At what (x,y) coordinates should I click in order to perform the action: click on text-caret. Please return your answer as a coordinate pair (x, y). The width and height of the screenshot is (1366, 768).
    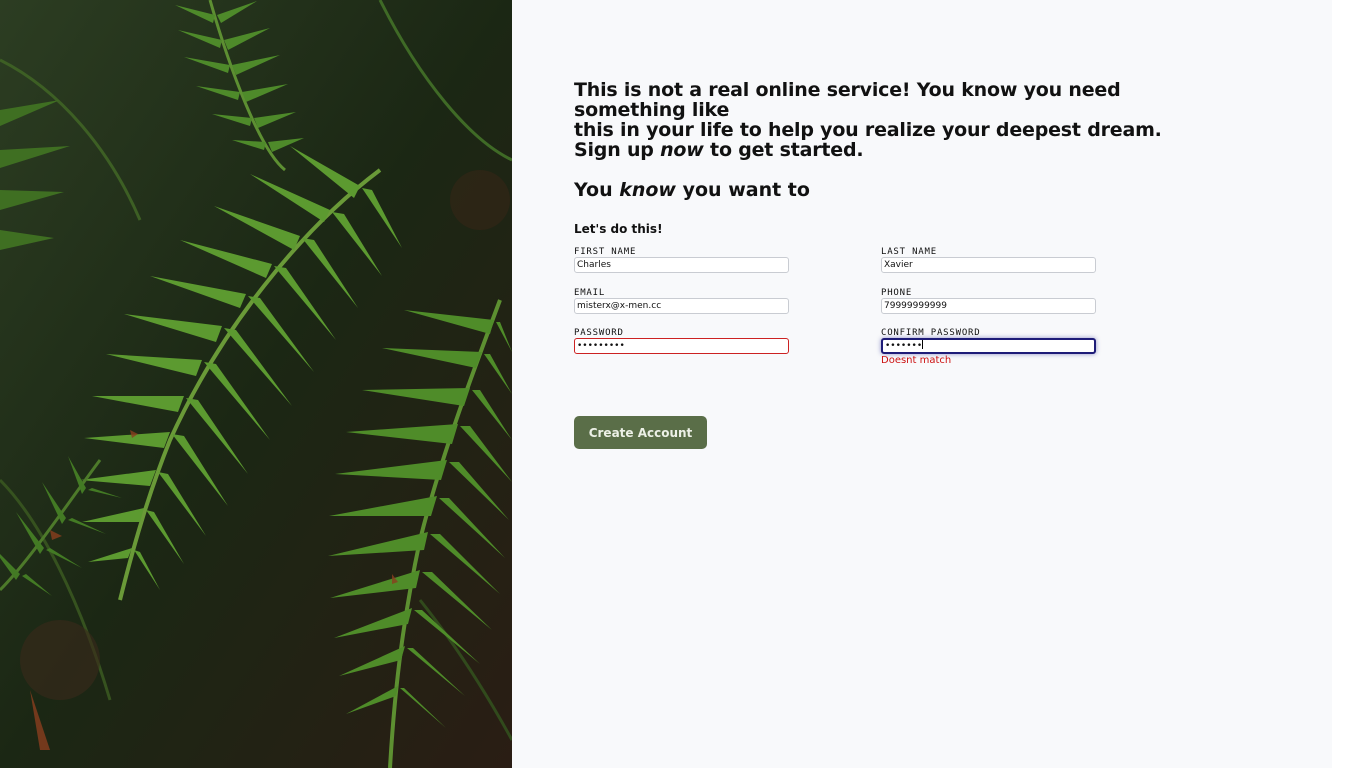
    Looking at the image, I should click on (923, 344).